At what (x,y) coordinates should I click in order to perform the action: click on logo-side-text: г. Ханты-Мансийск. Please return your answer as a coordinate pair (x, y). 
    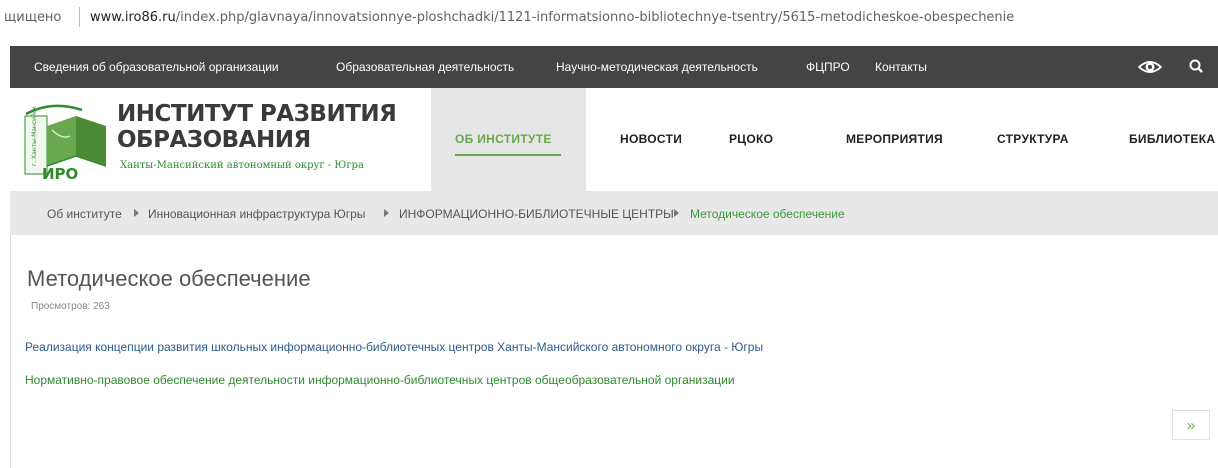
    Looking at the image, I should click on (34, 136).